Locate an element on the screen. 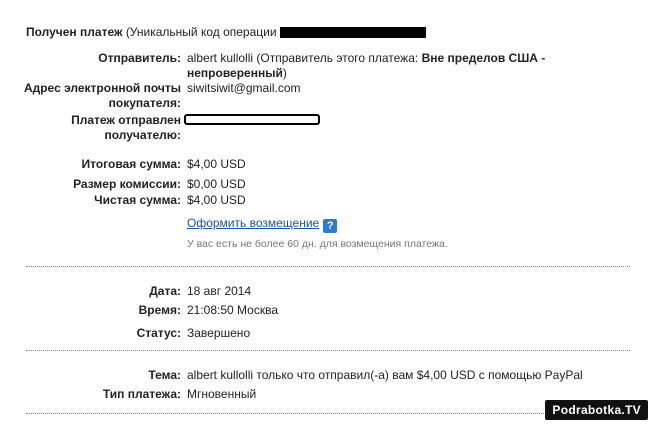 Image resolution: width=652 pixels, height=426 pixels. watermark: Podrabotka.TV is located at coordinates (596, 410).